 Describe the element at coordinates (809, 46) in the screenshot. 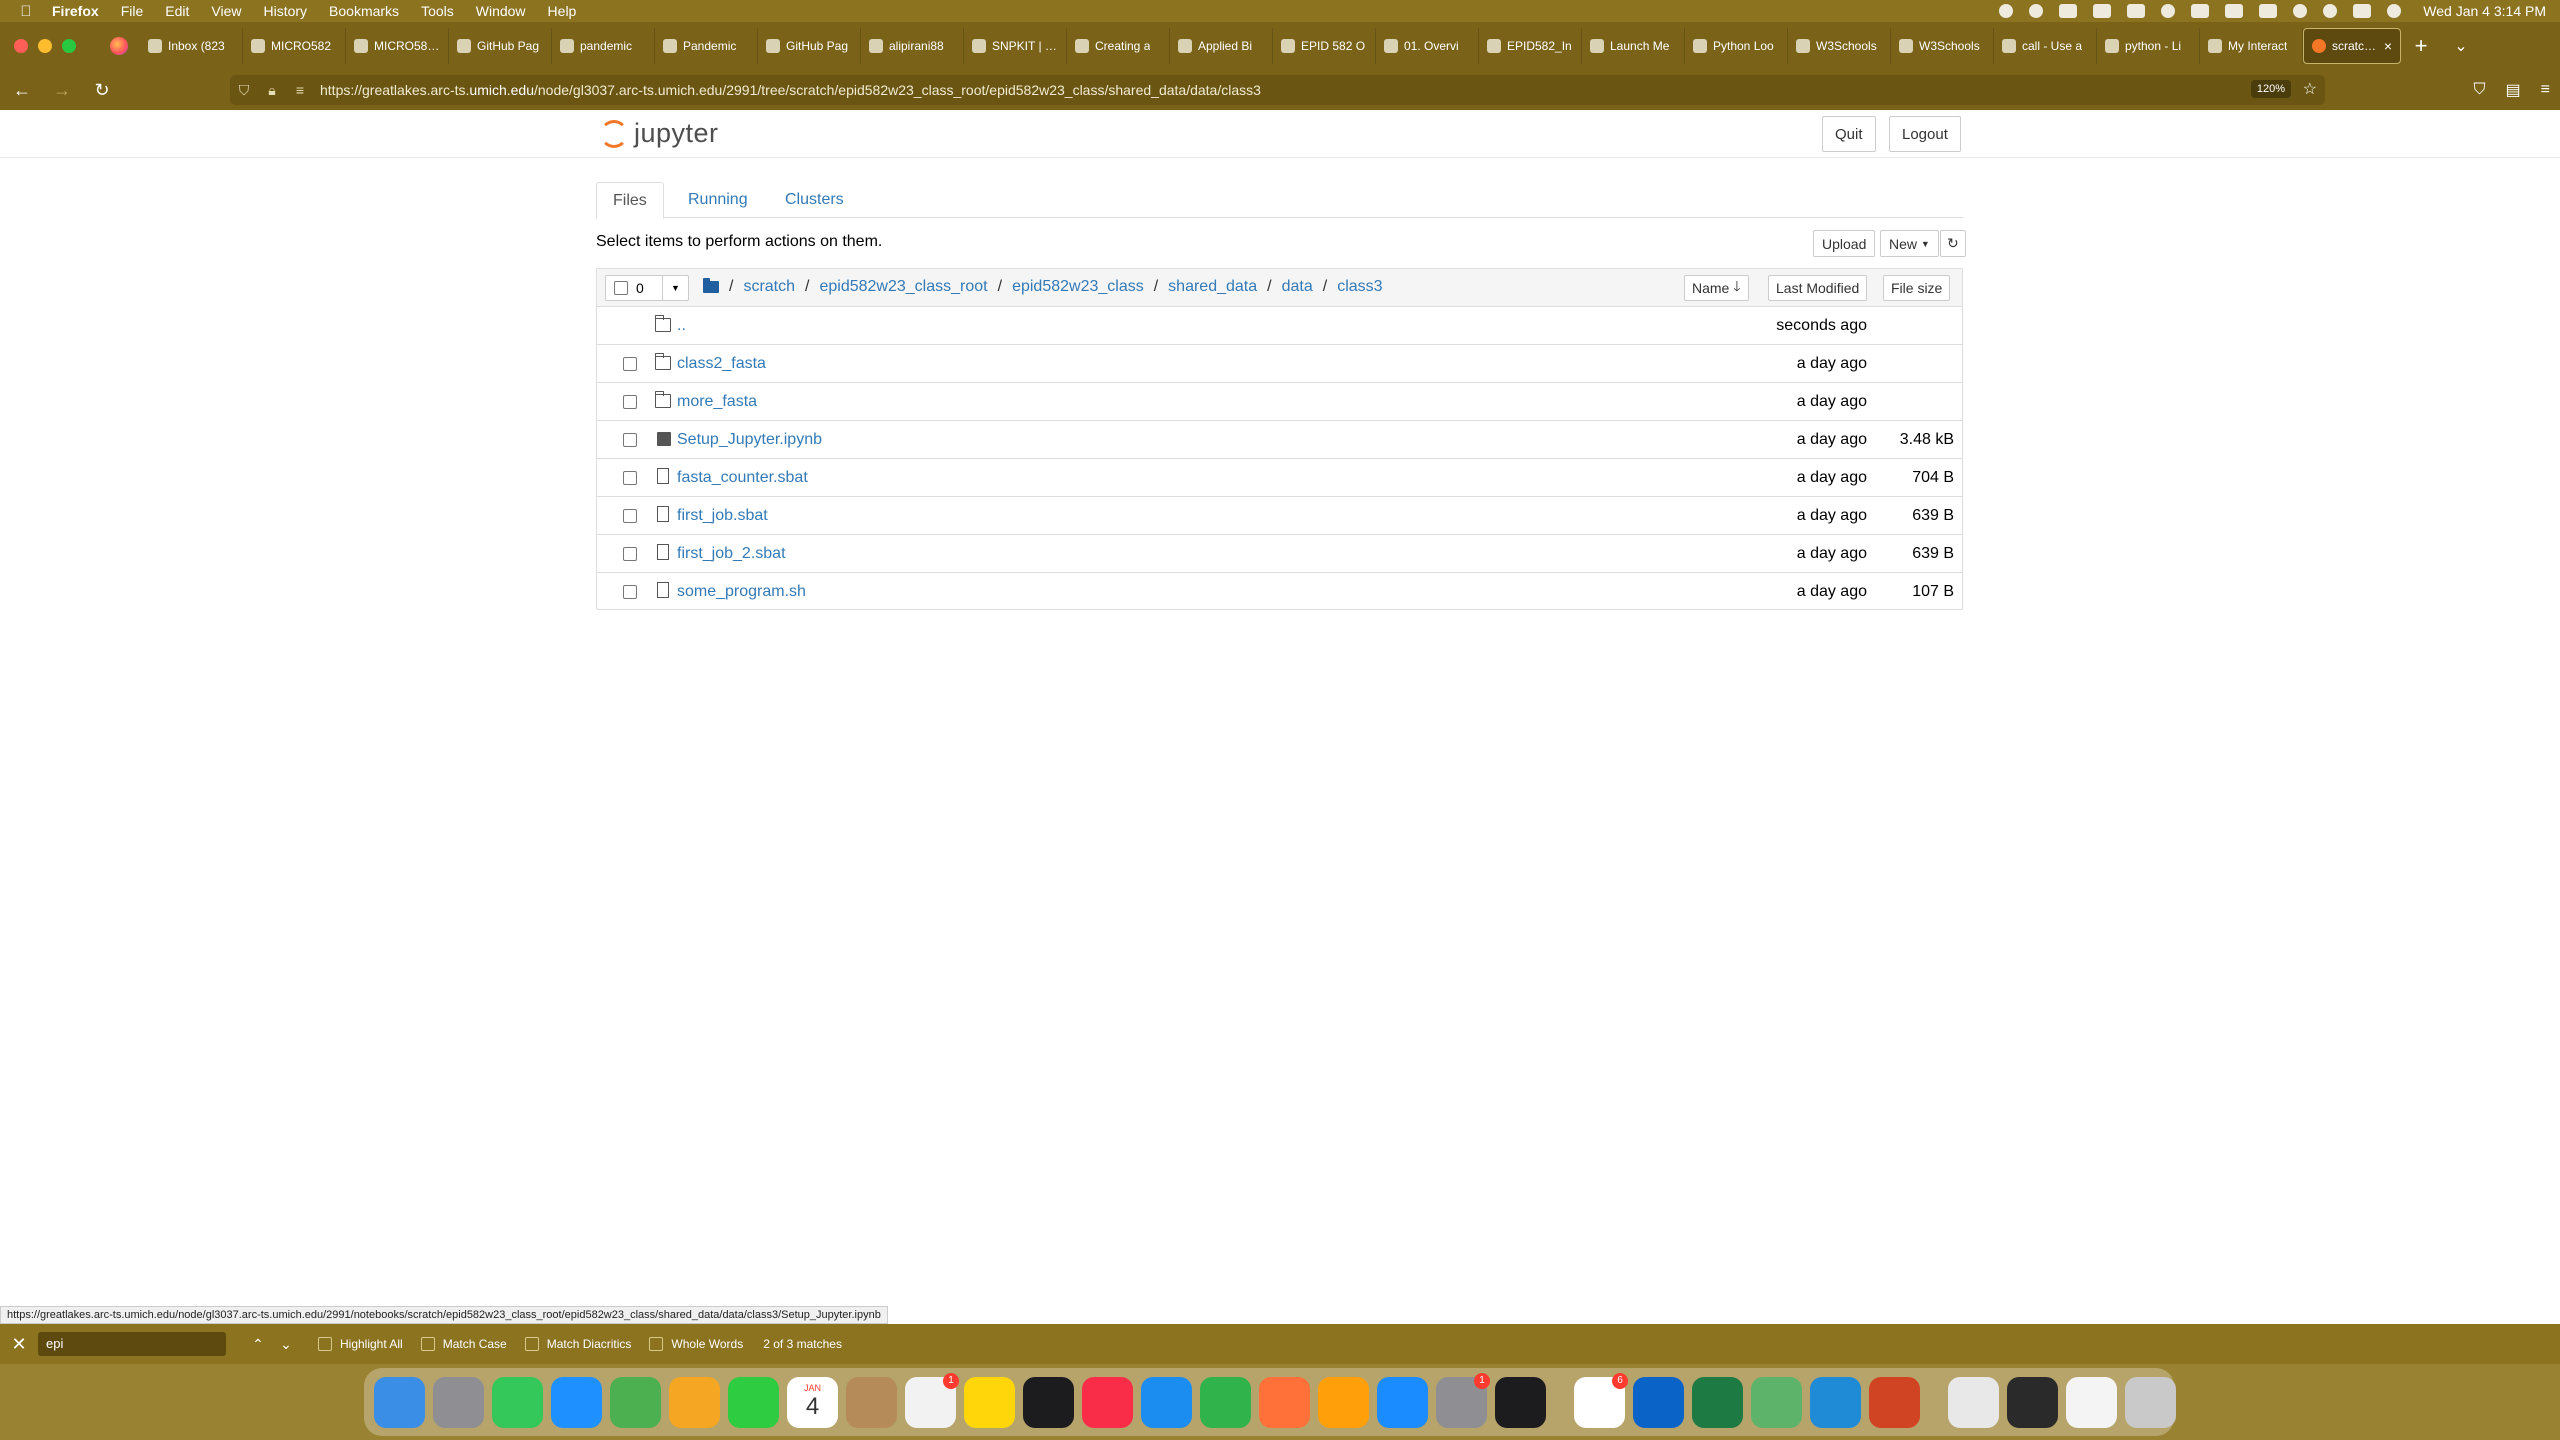

I see `tab-7: GitHub Pag` at that location.